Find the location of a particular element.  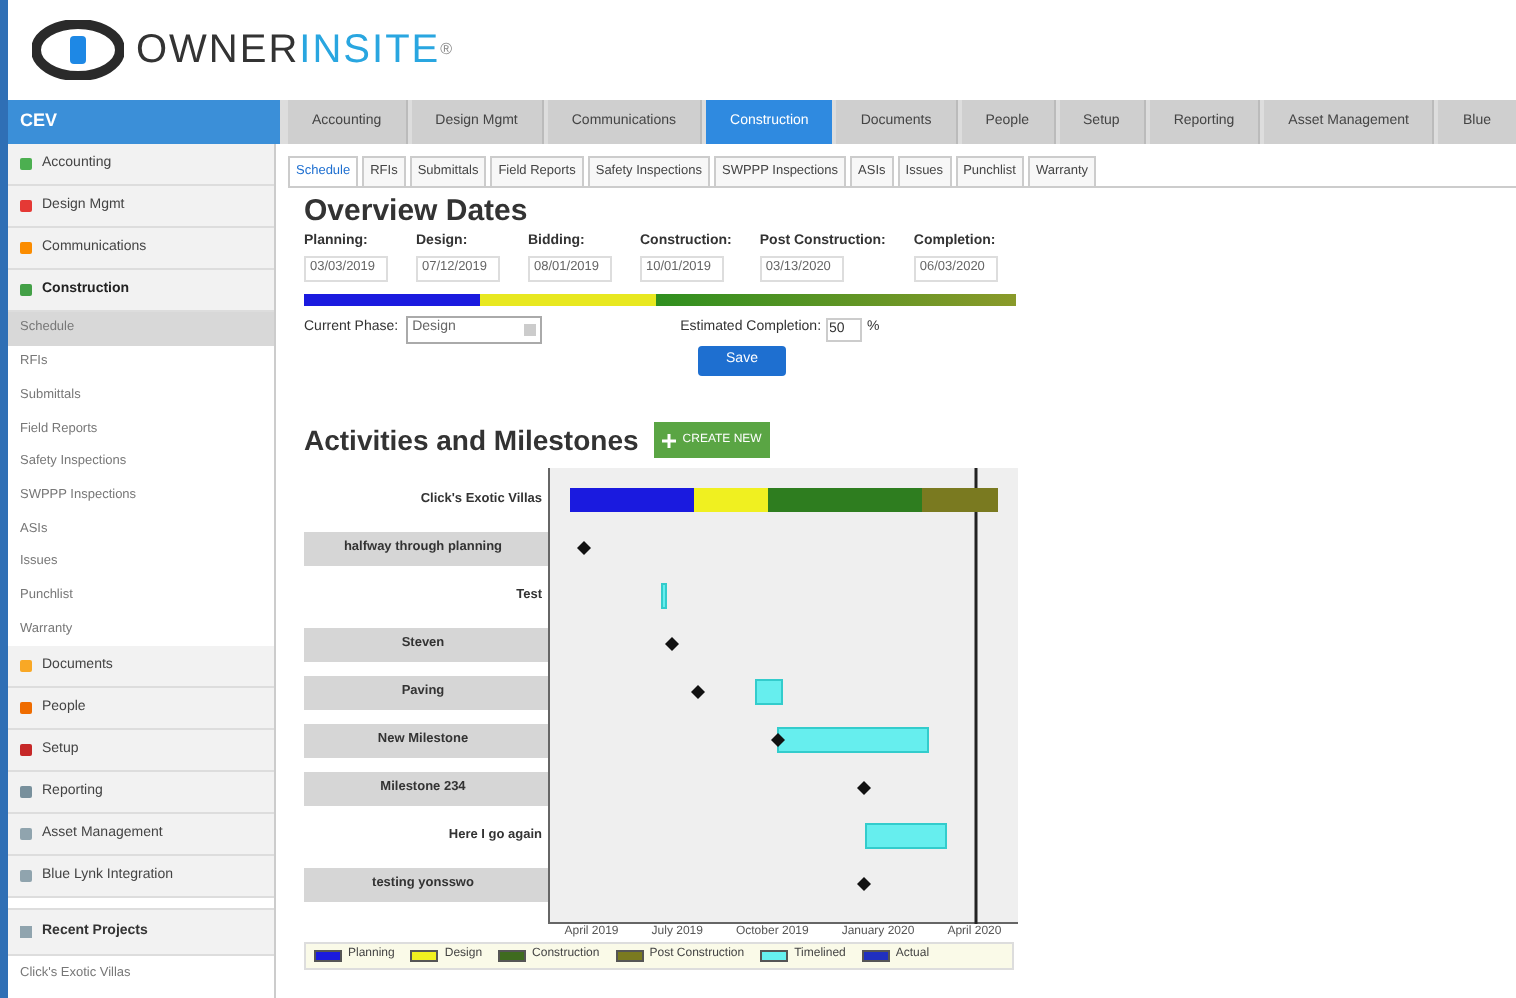

logo-icon is located at coordinates (78, 50).